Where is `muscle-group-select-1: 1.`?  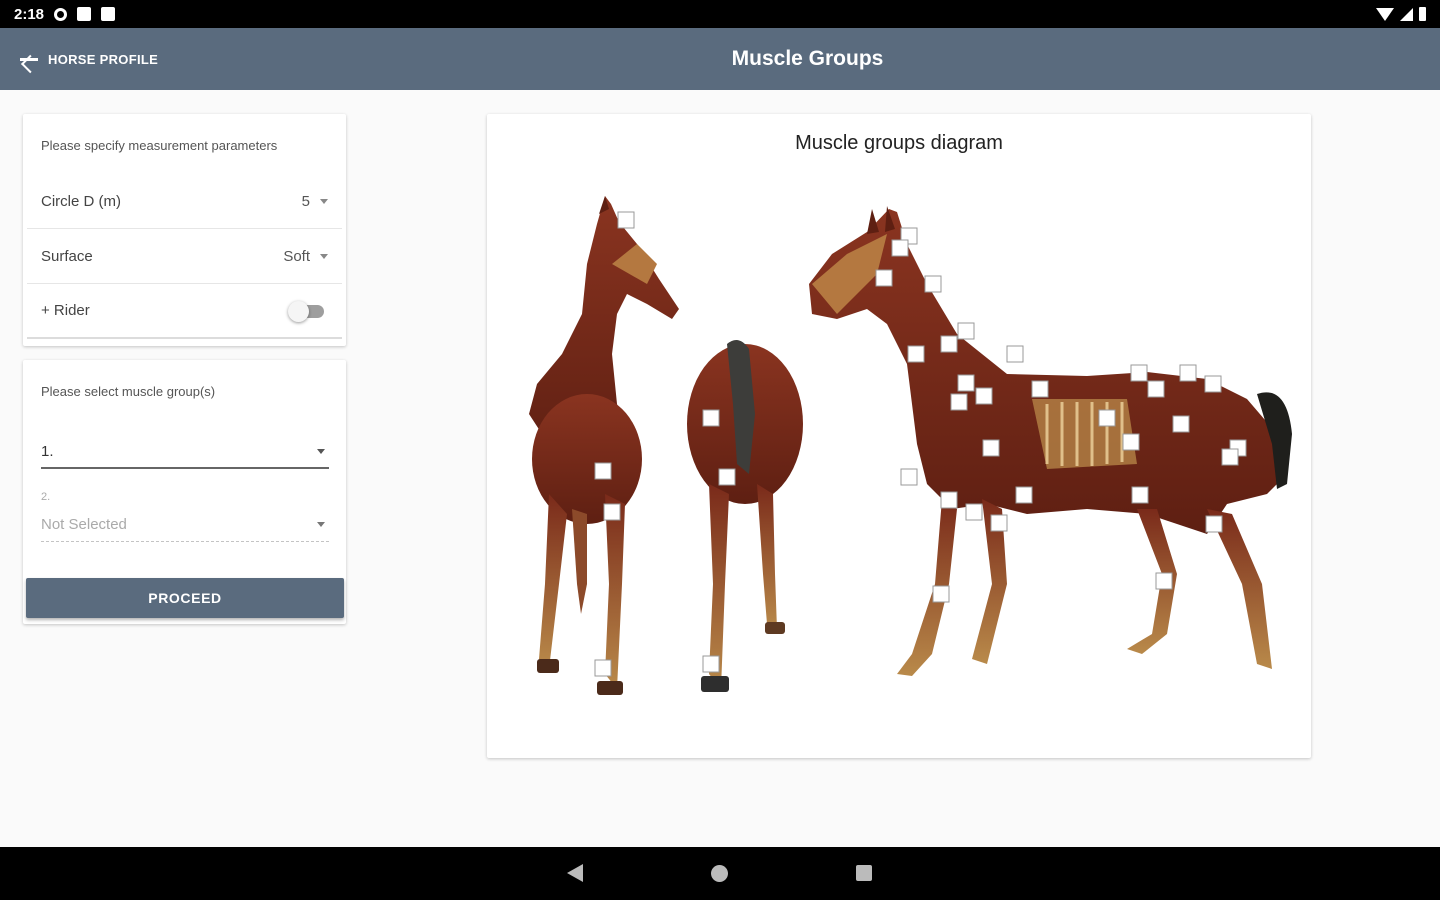 muscle-group-select-1: 1. is located at coordinates (185, 452).